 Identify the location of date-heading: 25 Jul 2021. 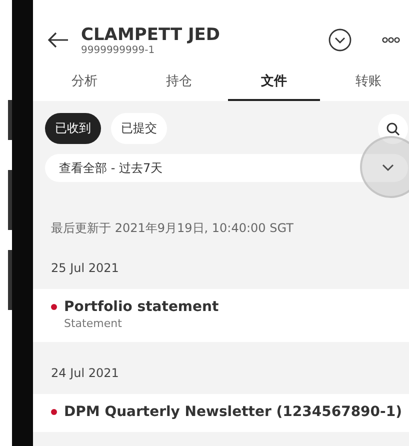
(85, 268).